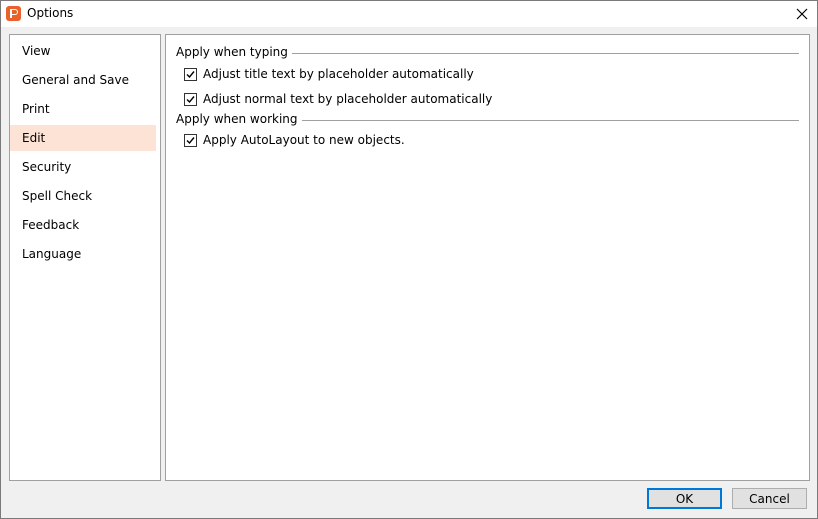  I want to click on group-header-typing: Apply when typing, so click(487, 52).